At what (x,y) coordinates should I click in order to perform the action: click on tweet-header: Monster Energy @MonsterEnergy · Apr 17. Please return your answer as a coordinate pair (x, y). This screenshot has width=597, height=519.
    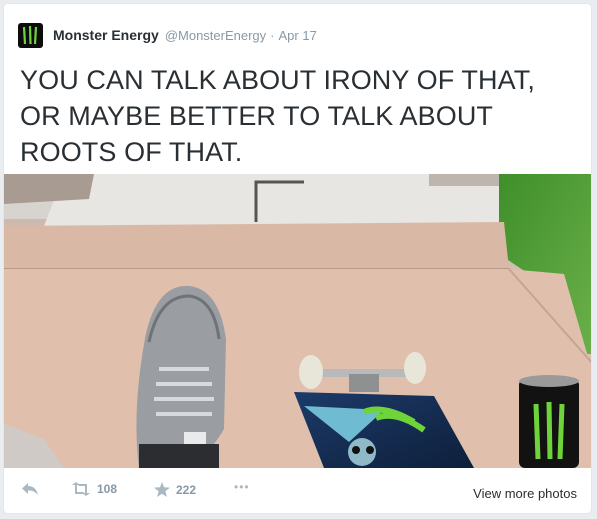
    Looking at the image, I should click on (167, 35).